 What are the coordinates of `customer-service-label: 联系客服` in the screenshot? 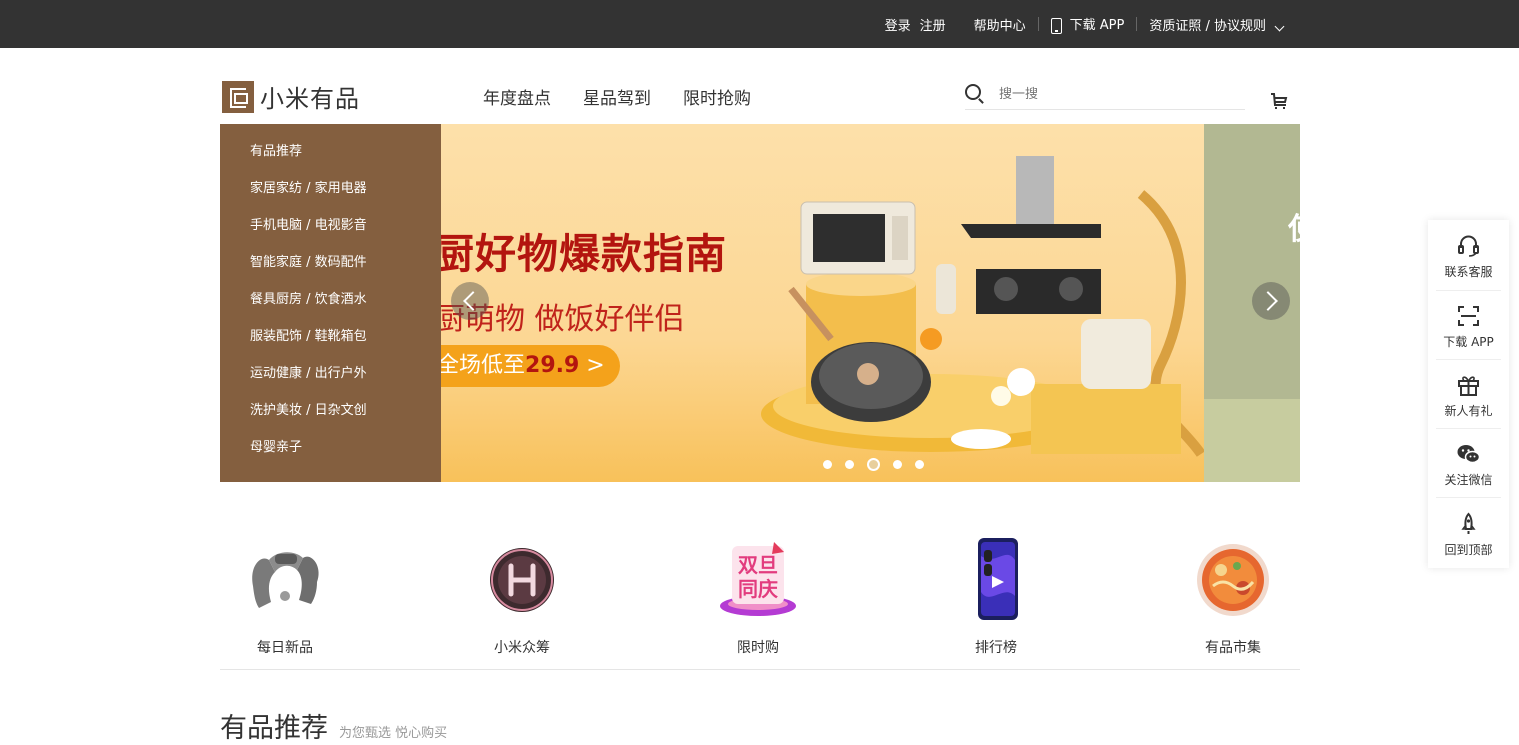 It's located at (1468, 272).